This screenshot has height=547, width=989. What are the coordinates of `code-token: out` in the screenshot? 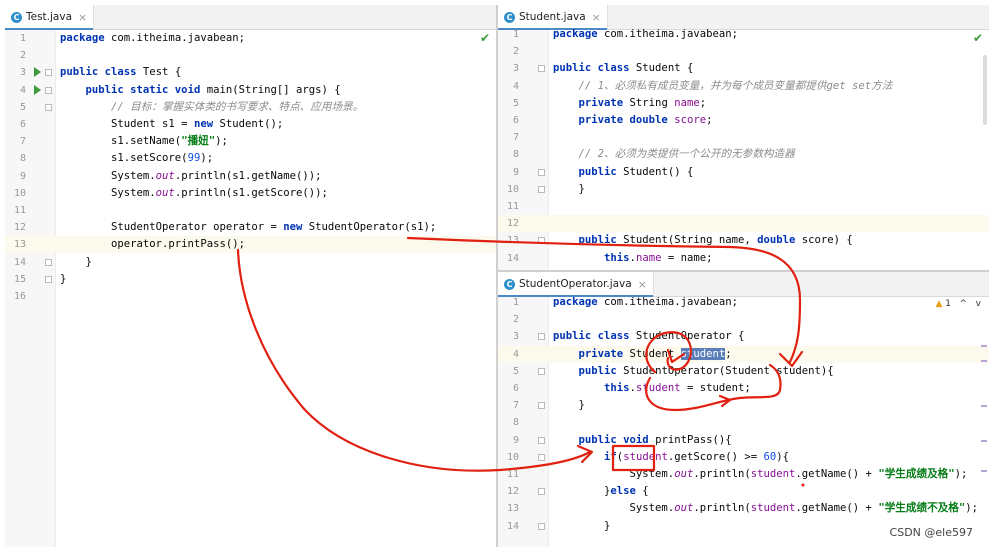 It's located at (165, 192).